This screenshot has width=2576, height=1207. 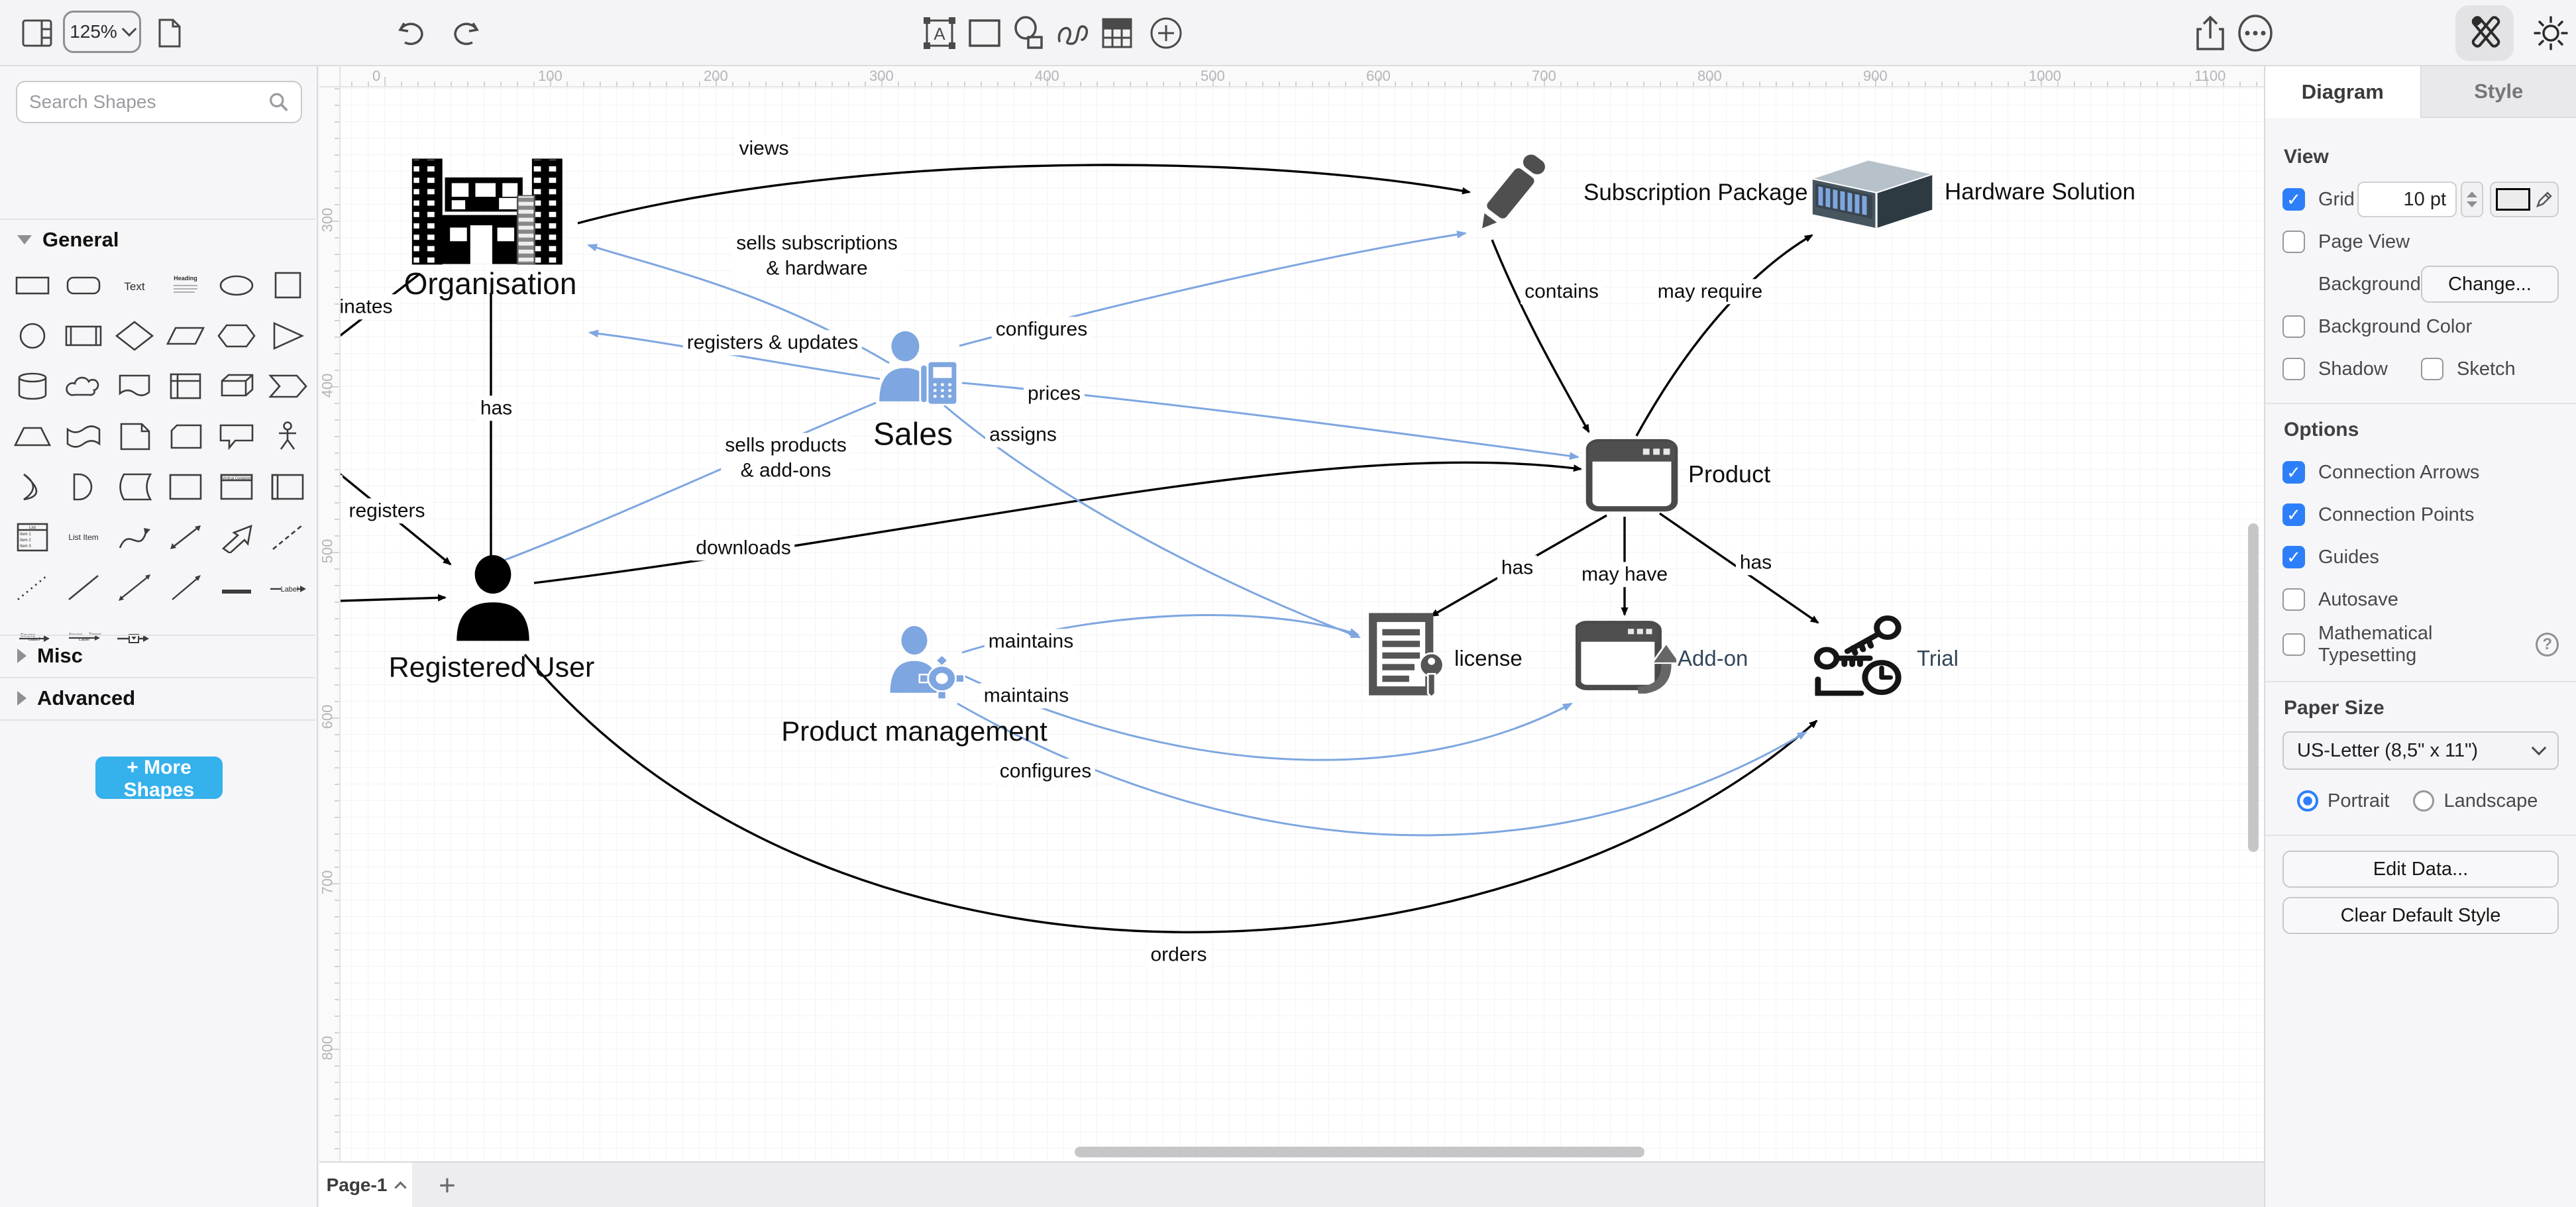 I want to click on shape-diamond, so click(x=134, y=335).